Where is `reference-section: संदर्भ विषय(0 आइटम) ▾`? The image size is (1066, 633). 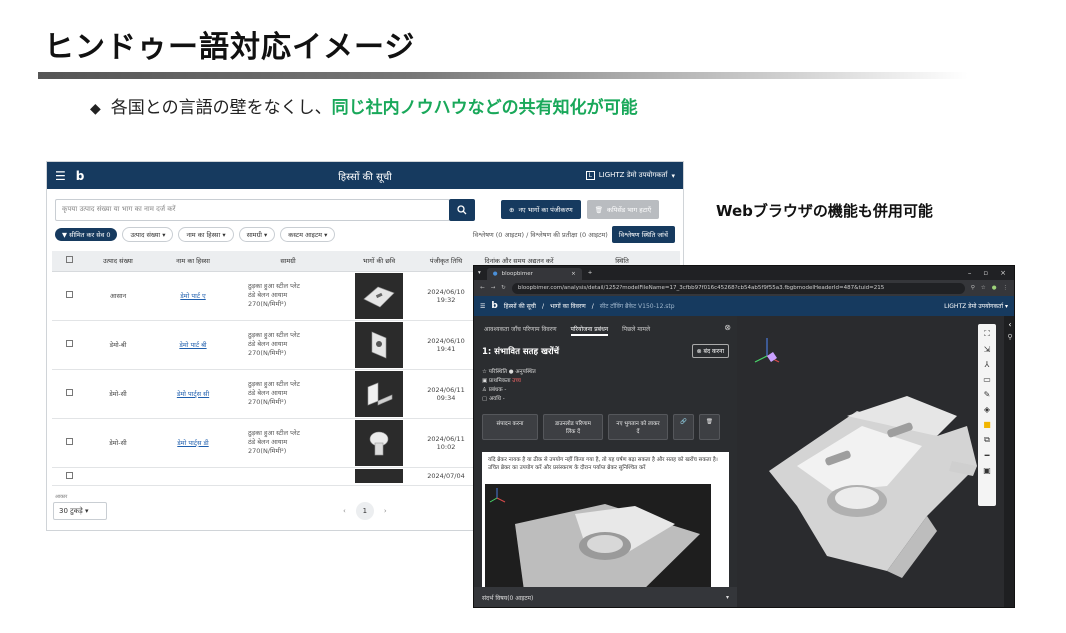
reference-section: संदर्भ विषय(0 आइटम) ▾ is located at coordinates (605, 597).